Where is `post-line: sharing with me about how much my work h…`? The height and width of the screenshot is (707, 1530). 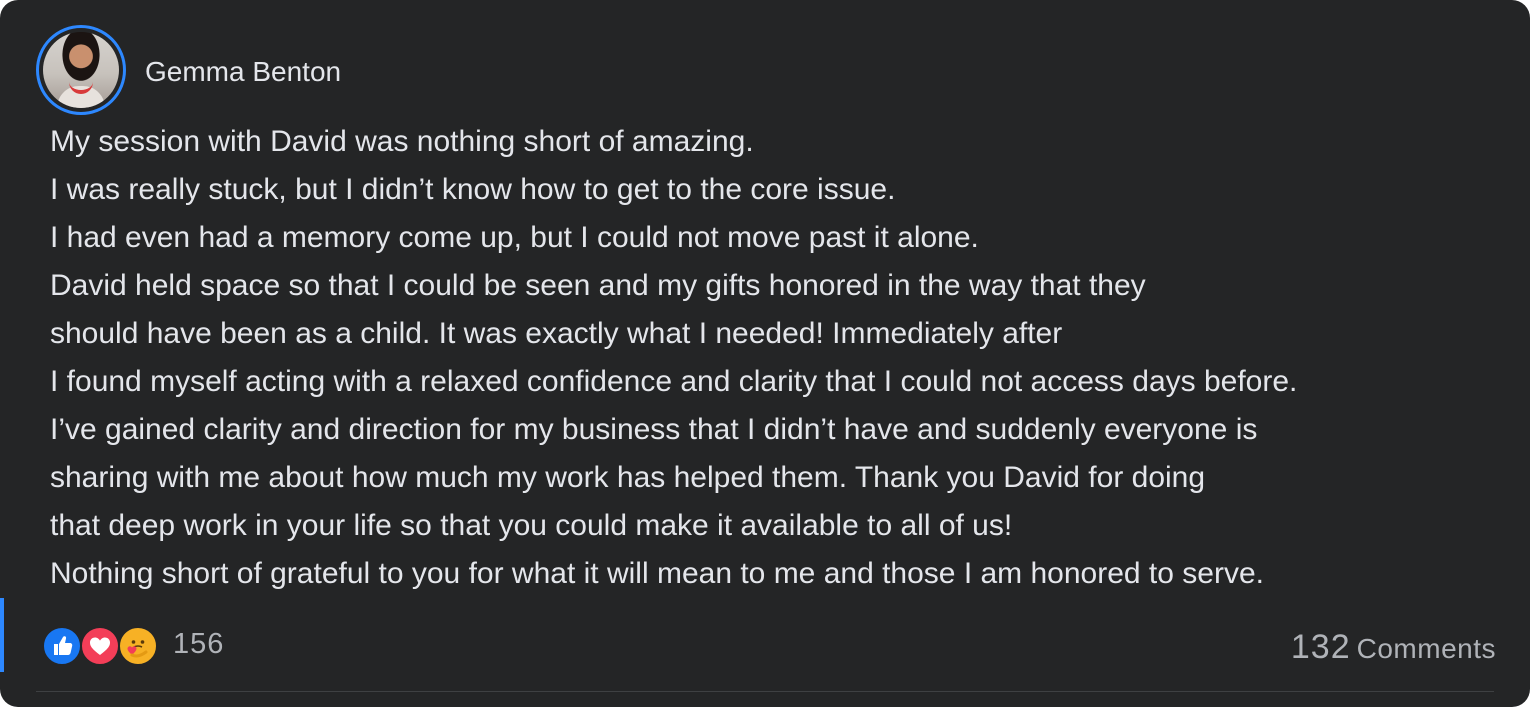
post-line: sharing with me about how much my work h… is located at coordinates (628, 477).